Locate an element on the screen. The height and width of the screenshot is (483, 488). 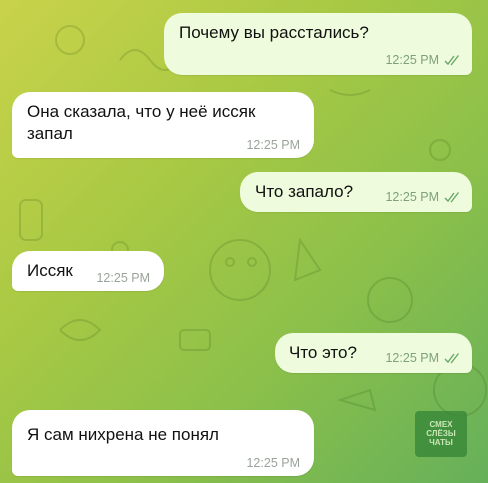
message-text: Что это? is located at coordinates (323, 352).